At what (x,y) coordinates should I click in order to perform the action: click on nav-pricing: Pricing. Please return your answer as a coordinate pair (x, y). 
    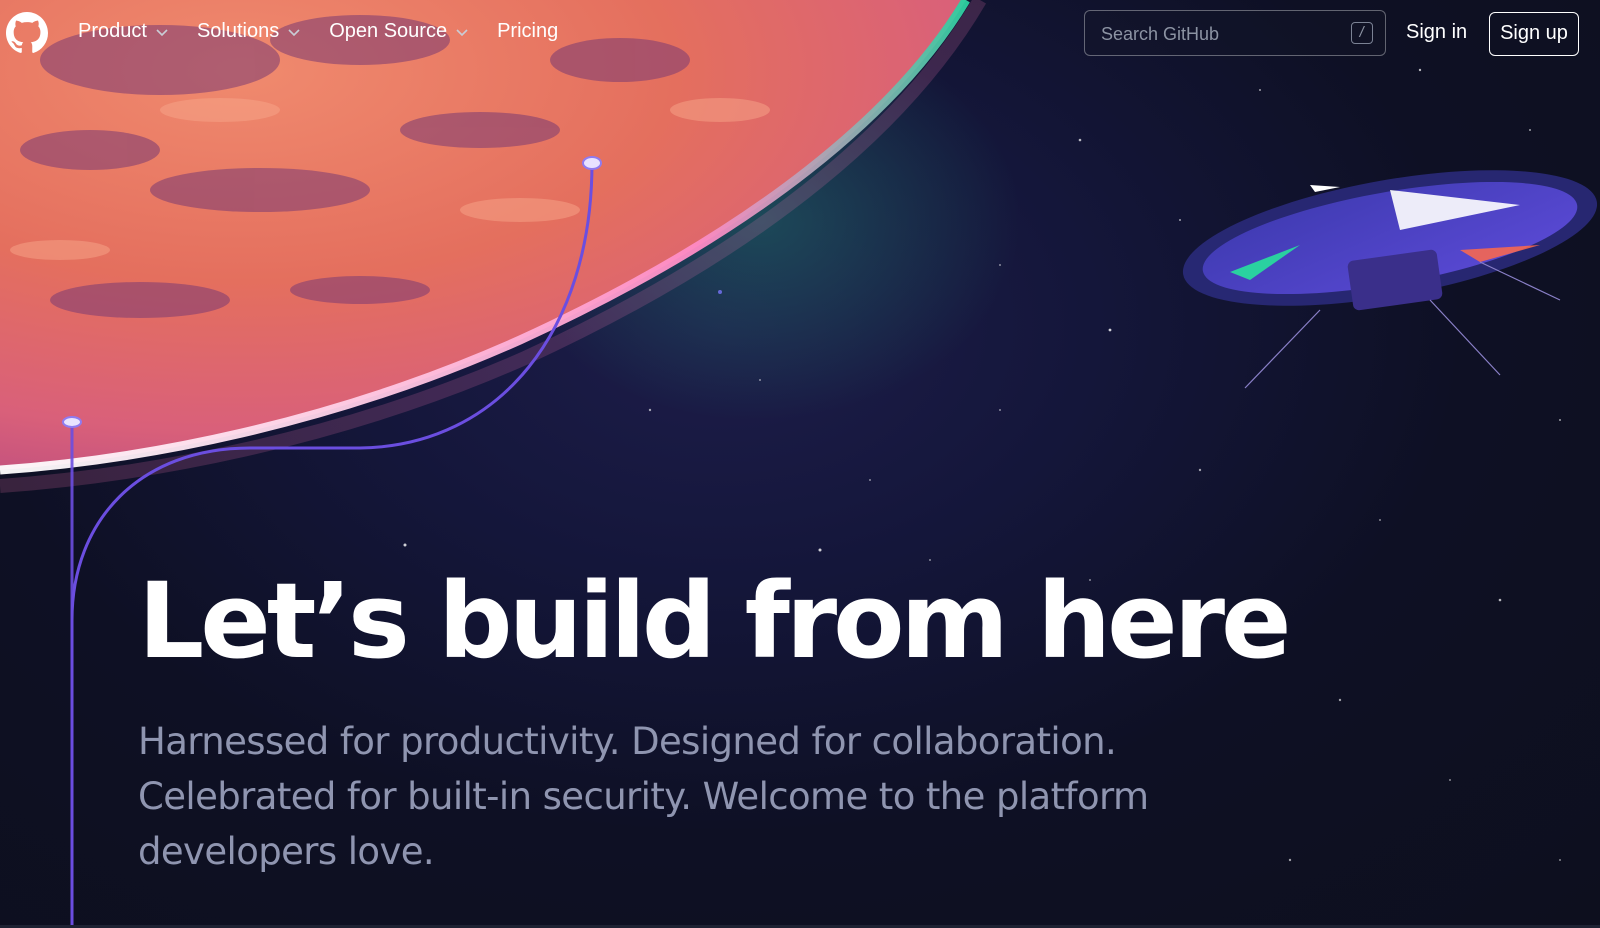
    Looking at the image, I should click on (527, 31).